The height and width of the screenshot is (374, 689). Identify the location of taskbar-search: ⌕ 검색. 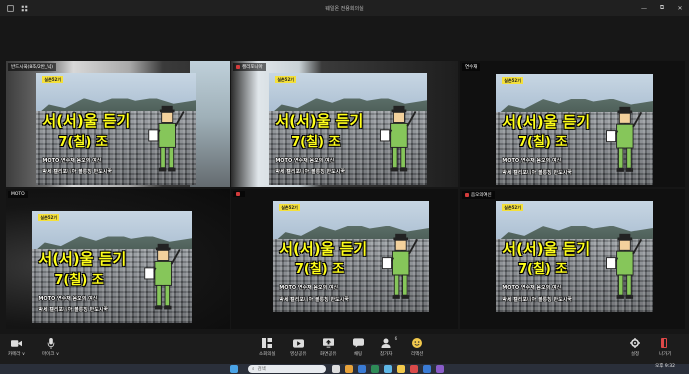
(287, 369).